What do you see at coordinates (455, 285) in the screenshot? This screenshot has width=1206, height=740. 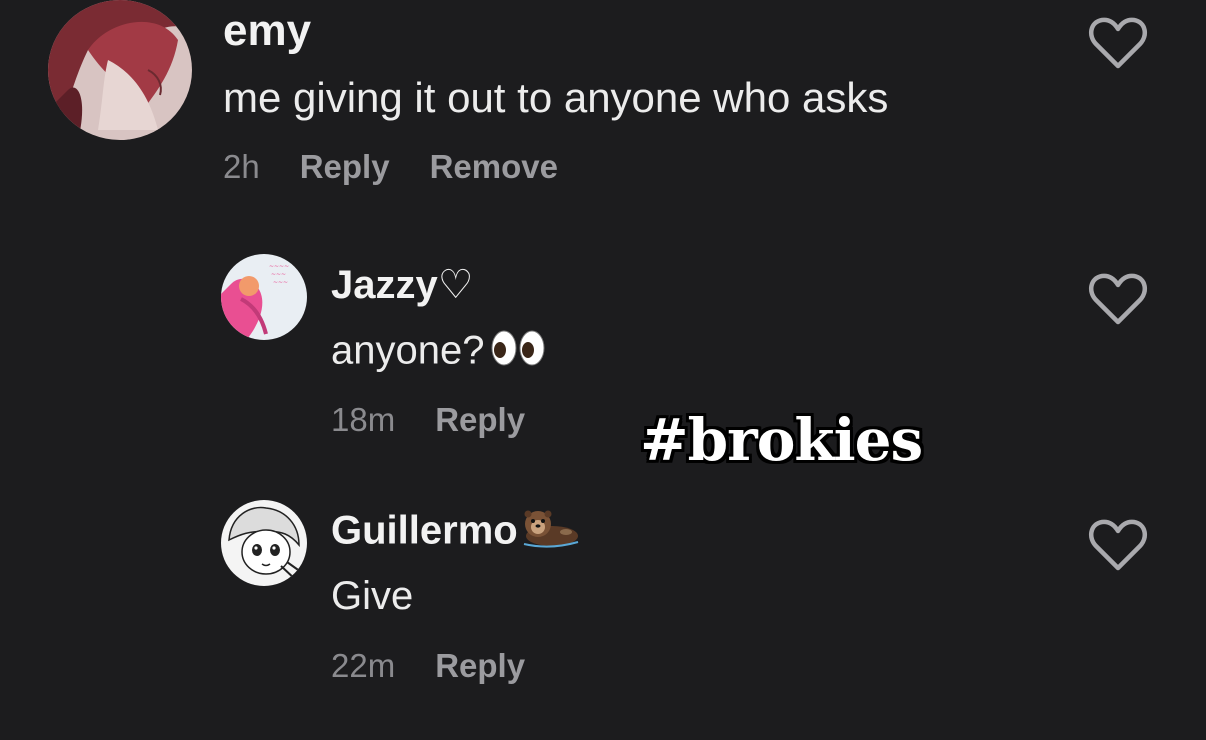 I see `username-heart-glyph: ♡` at bounding box center [455, 285].